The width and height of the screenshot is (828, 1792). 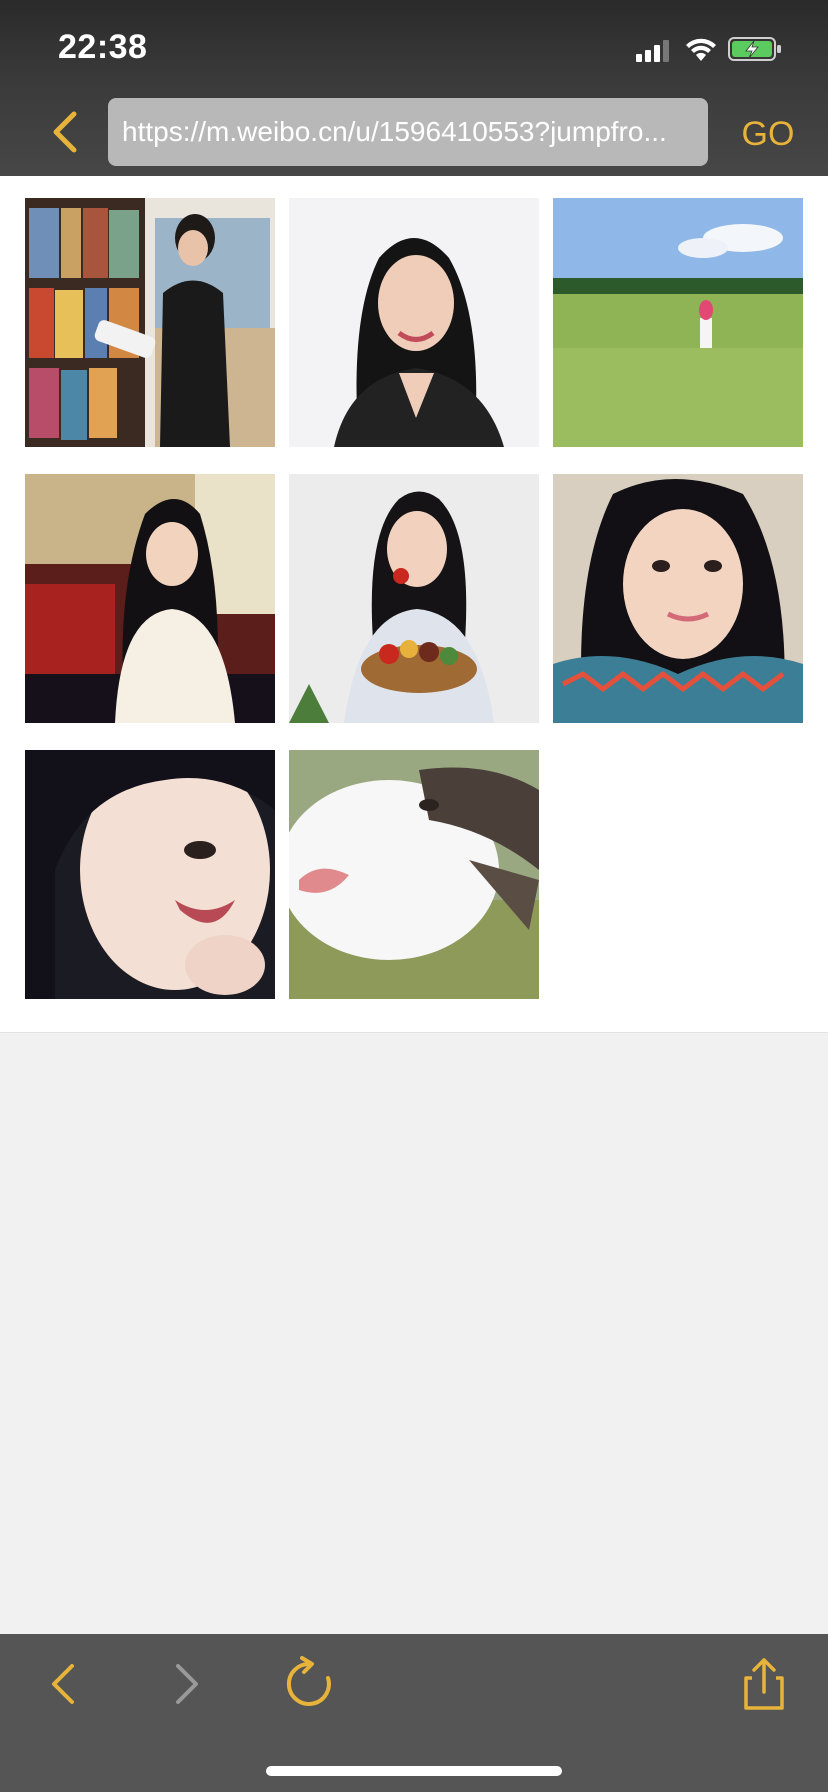 I want to click on home-indicator, so click(x=414, y=1771).